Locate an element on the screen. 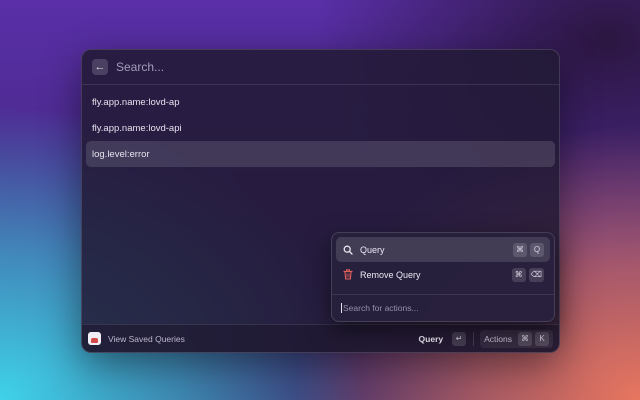 The image size is (640, 400). search-icon is located at coordinates (348, 250).